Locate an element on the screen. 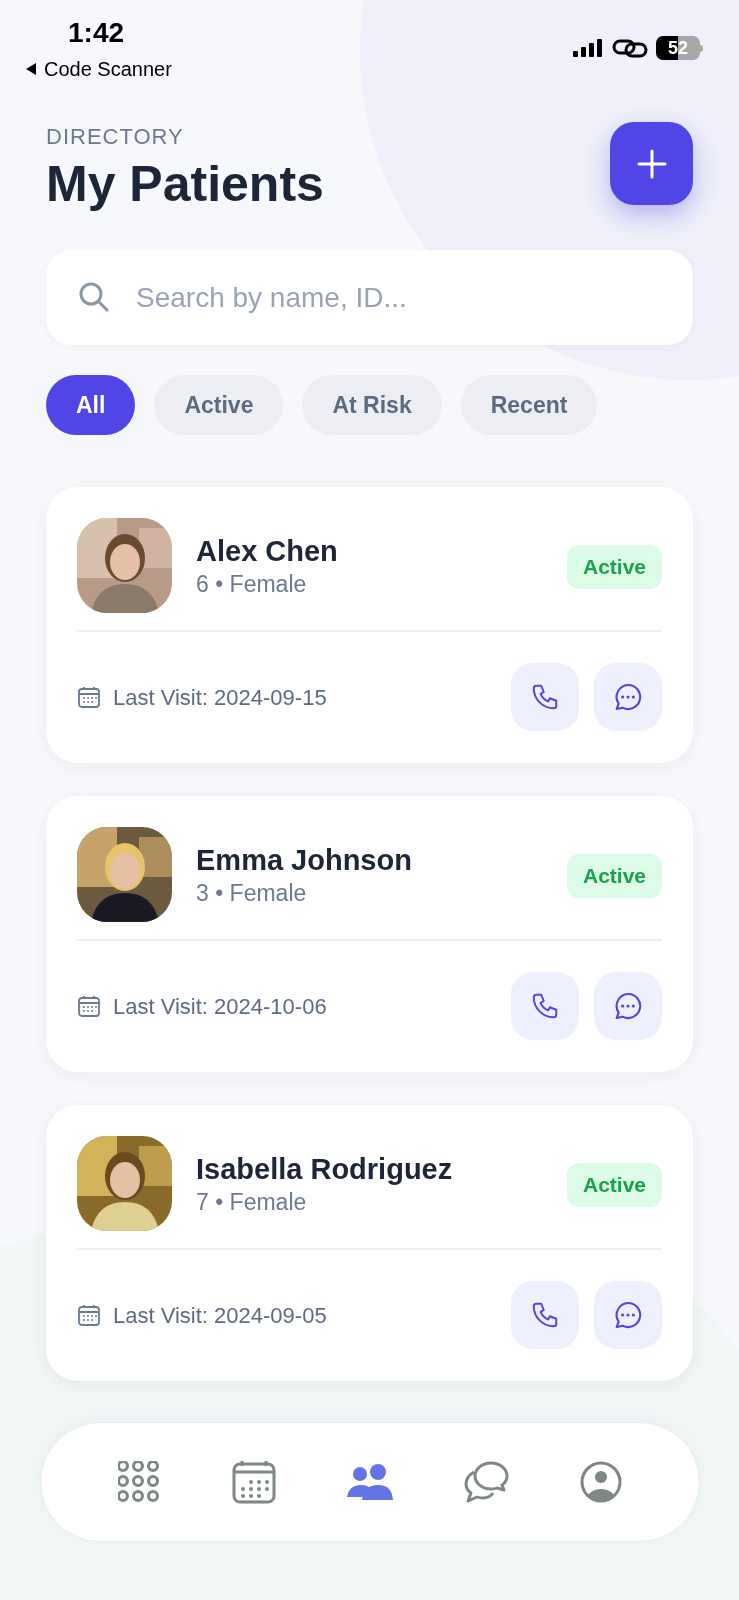 The image size is (739, 1600). status-time: 1:42 is located at coordinates (97, 33).